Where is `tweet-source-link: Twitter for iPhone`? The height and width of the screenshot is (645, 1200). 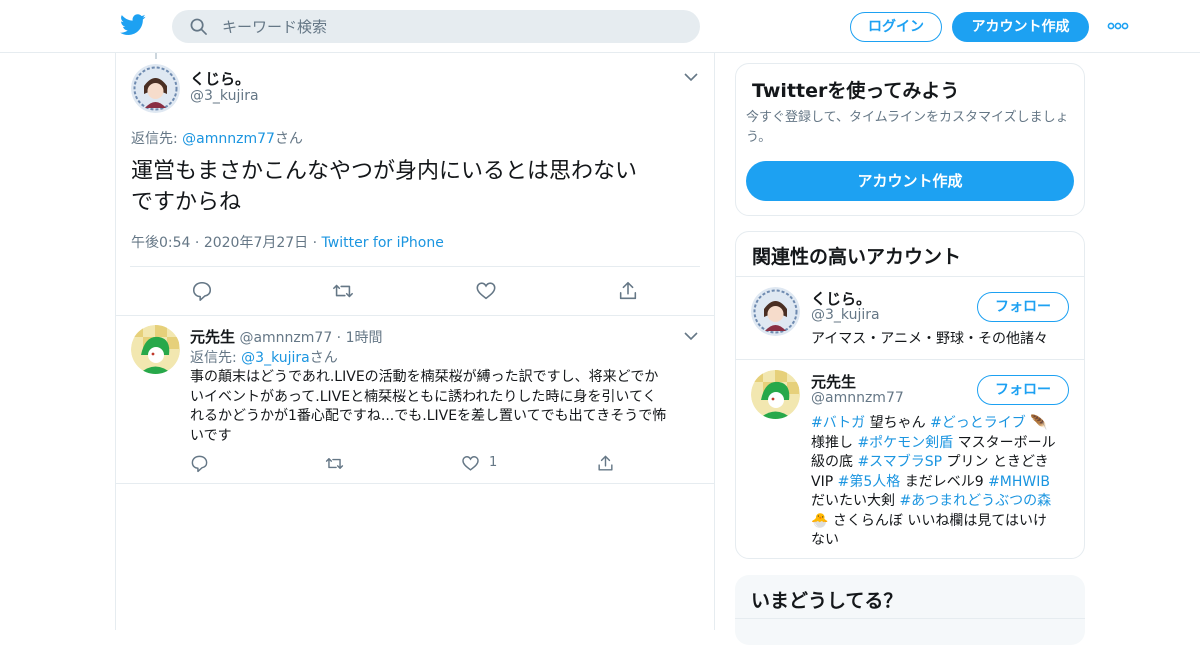
tweet-source-link: Twitter for iPhone is located at coordinates (383, 243).